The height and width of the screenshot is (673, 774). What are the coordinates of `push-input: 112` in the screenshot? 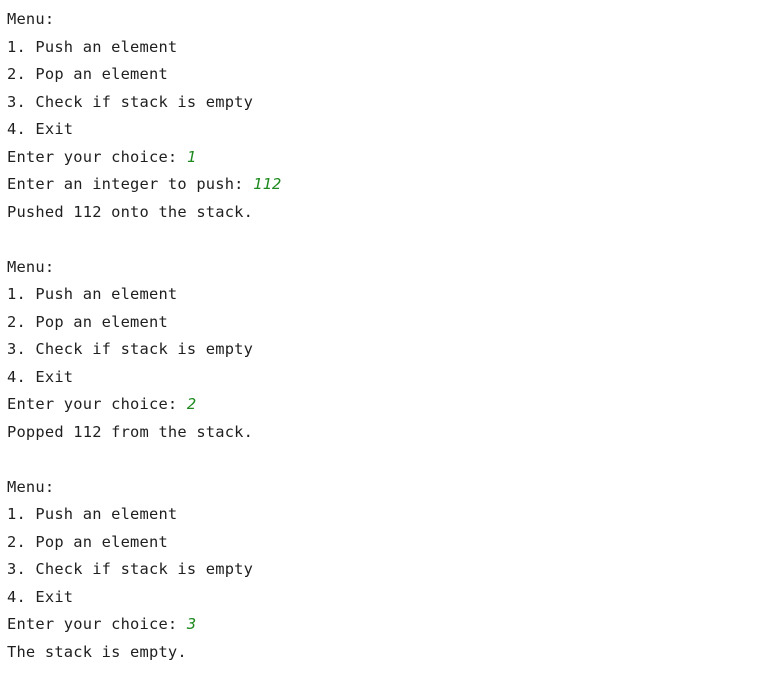 It's located at (267, 184).